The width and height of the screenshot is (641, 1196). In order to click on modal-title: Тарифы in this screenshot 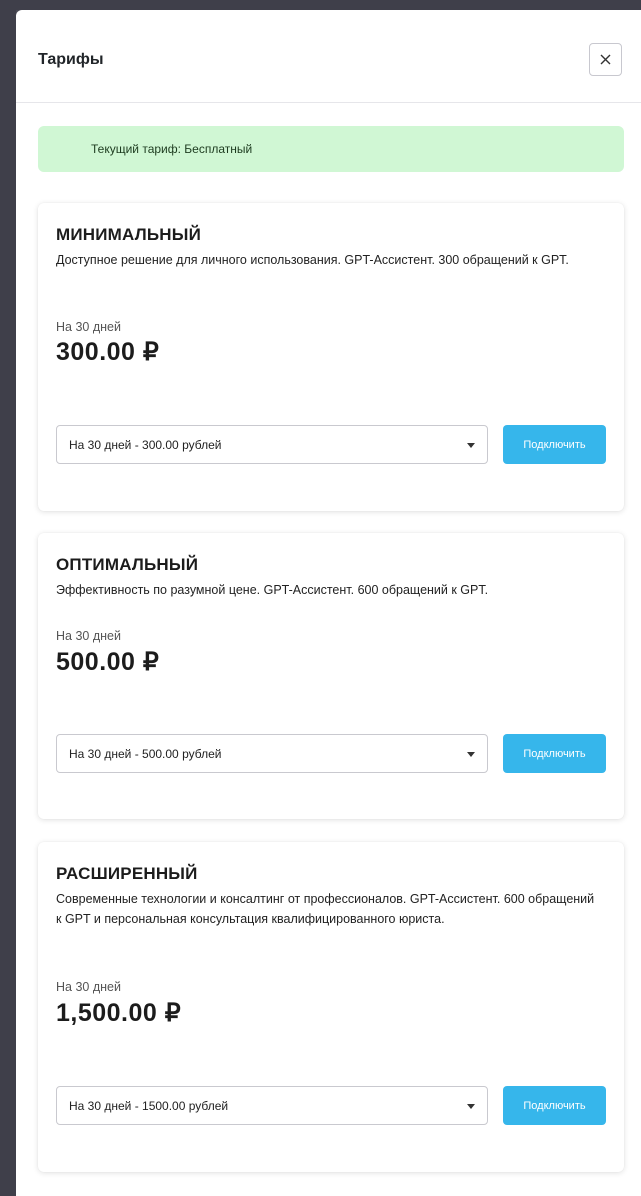, I will do `click(71, 59)`.